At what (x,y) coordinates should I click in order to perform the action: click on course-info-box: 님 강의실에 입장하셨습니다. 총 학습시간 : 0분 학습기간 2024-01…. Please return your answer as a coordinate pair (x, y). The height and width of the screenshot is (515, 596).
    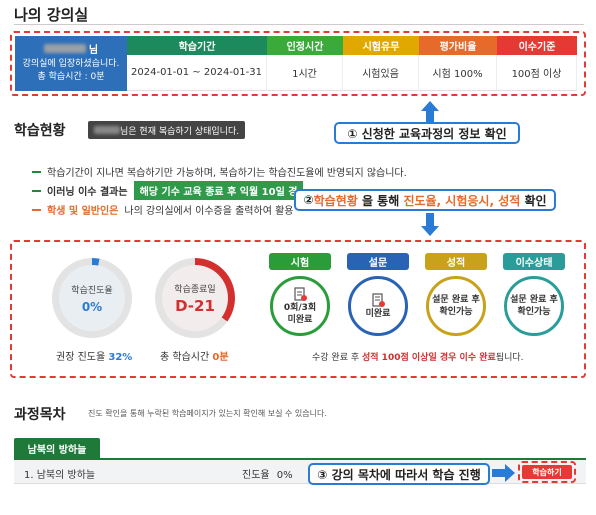
    Looking at the image, I should click on (298, 63).